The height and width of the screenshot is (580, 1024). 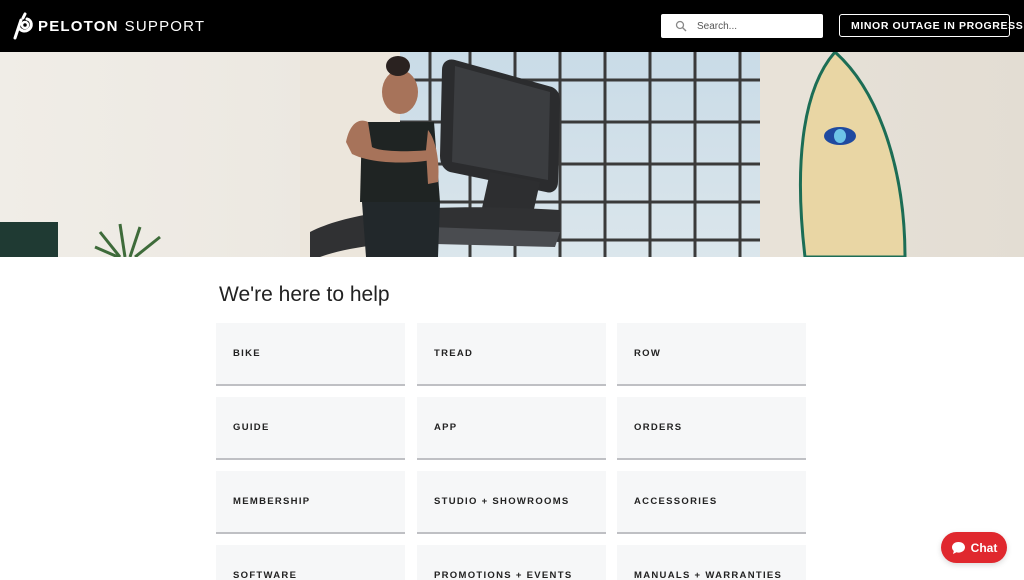 What do you see at coordinates (165, 26) in the screenshot?
I see `brand-suffix: SUPPORT` at bounding box center [165, 26].